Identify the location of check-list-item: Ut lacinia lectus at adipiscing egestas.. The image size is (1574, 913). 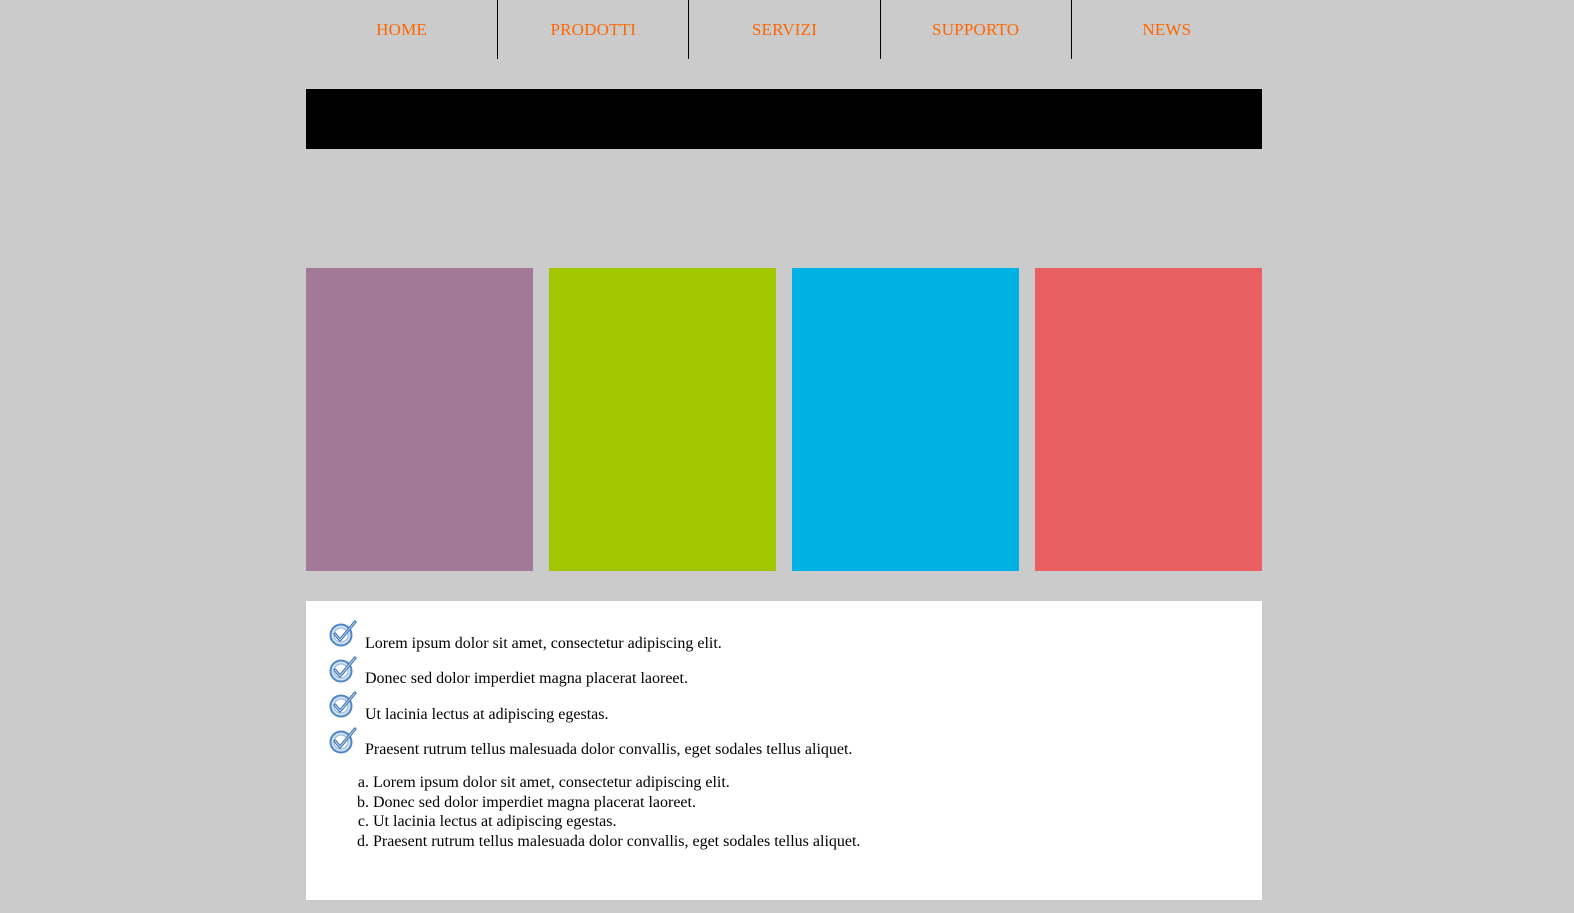
(590, 706).